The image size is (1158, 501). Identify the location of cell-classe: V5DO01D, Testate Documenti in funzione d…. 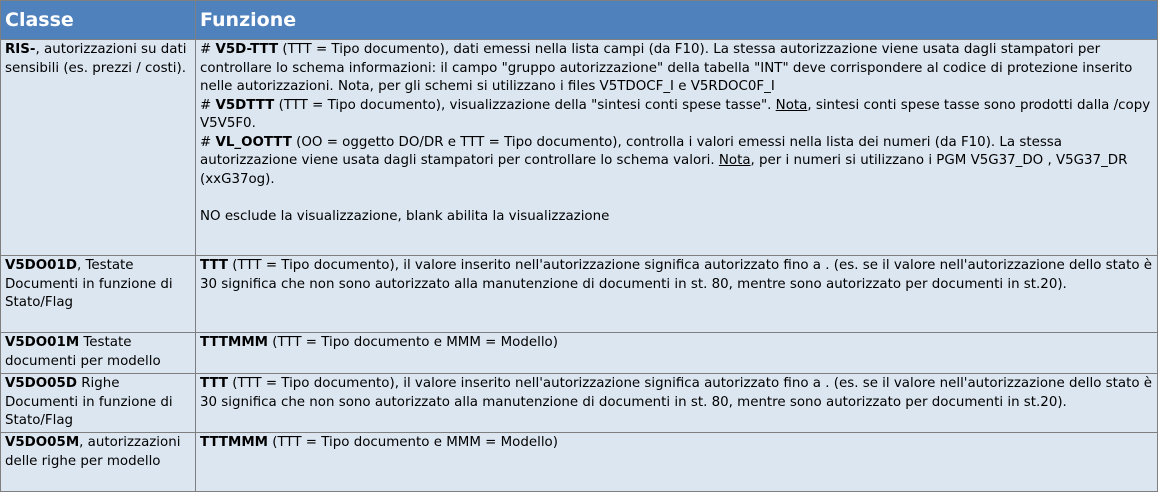
(98, 294).